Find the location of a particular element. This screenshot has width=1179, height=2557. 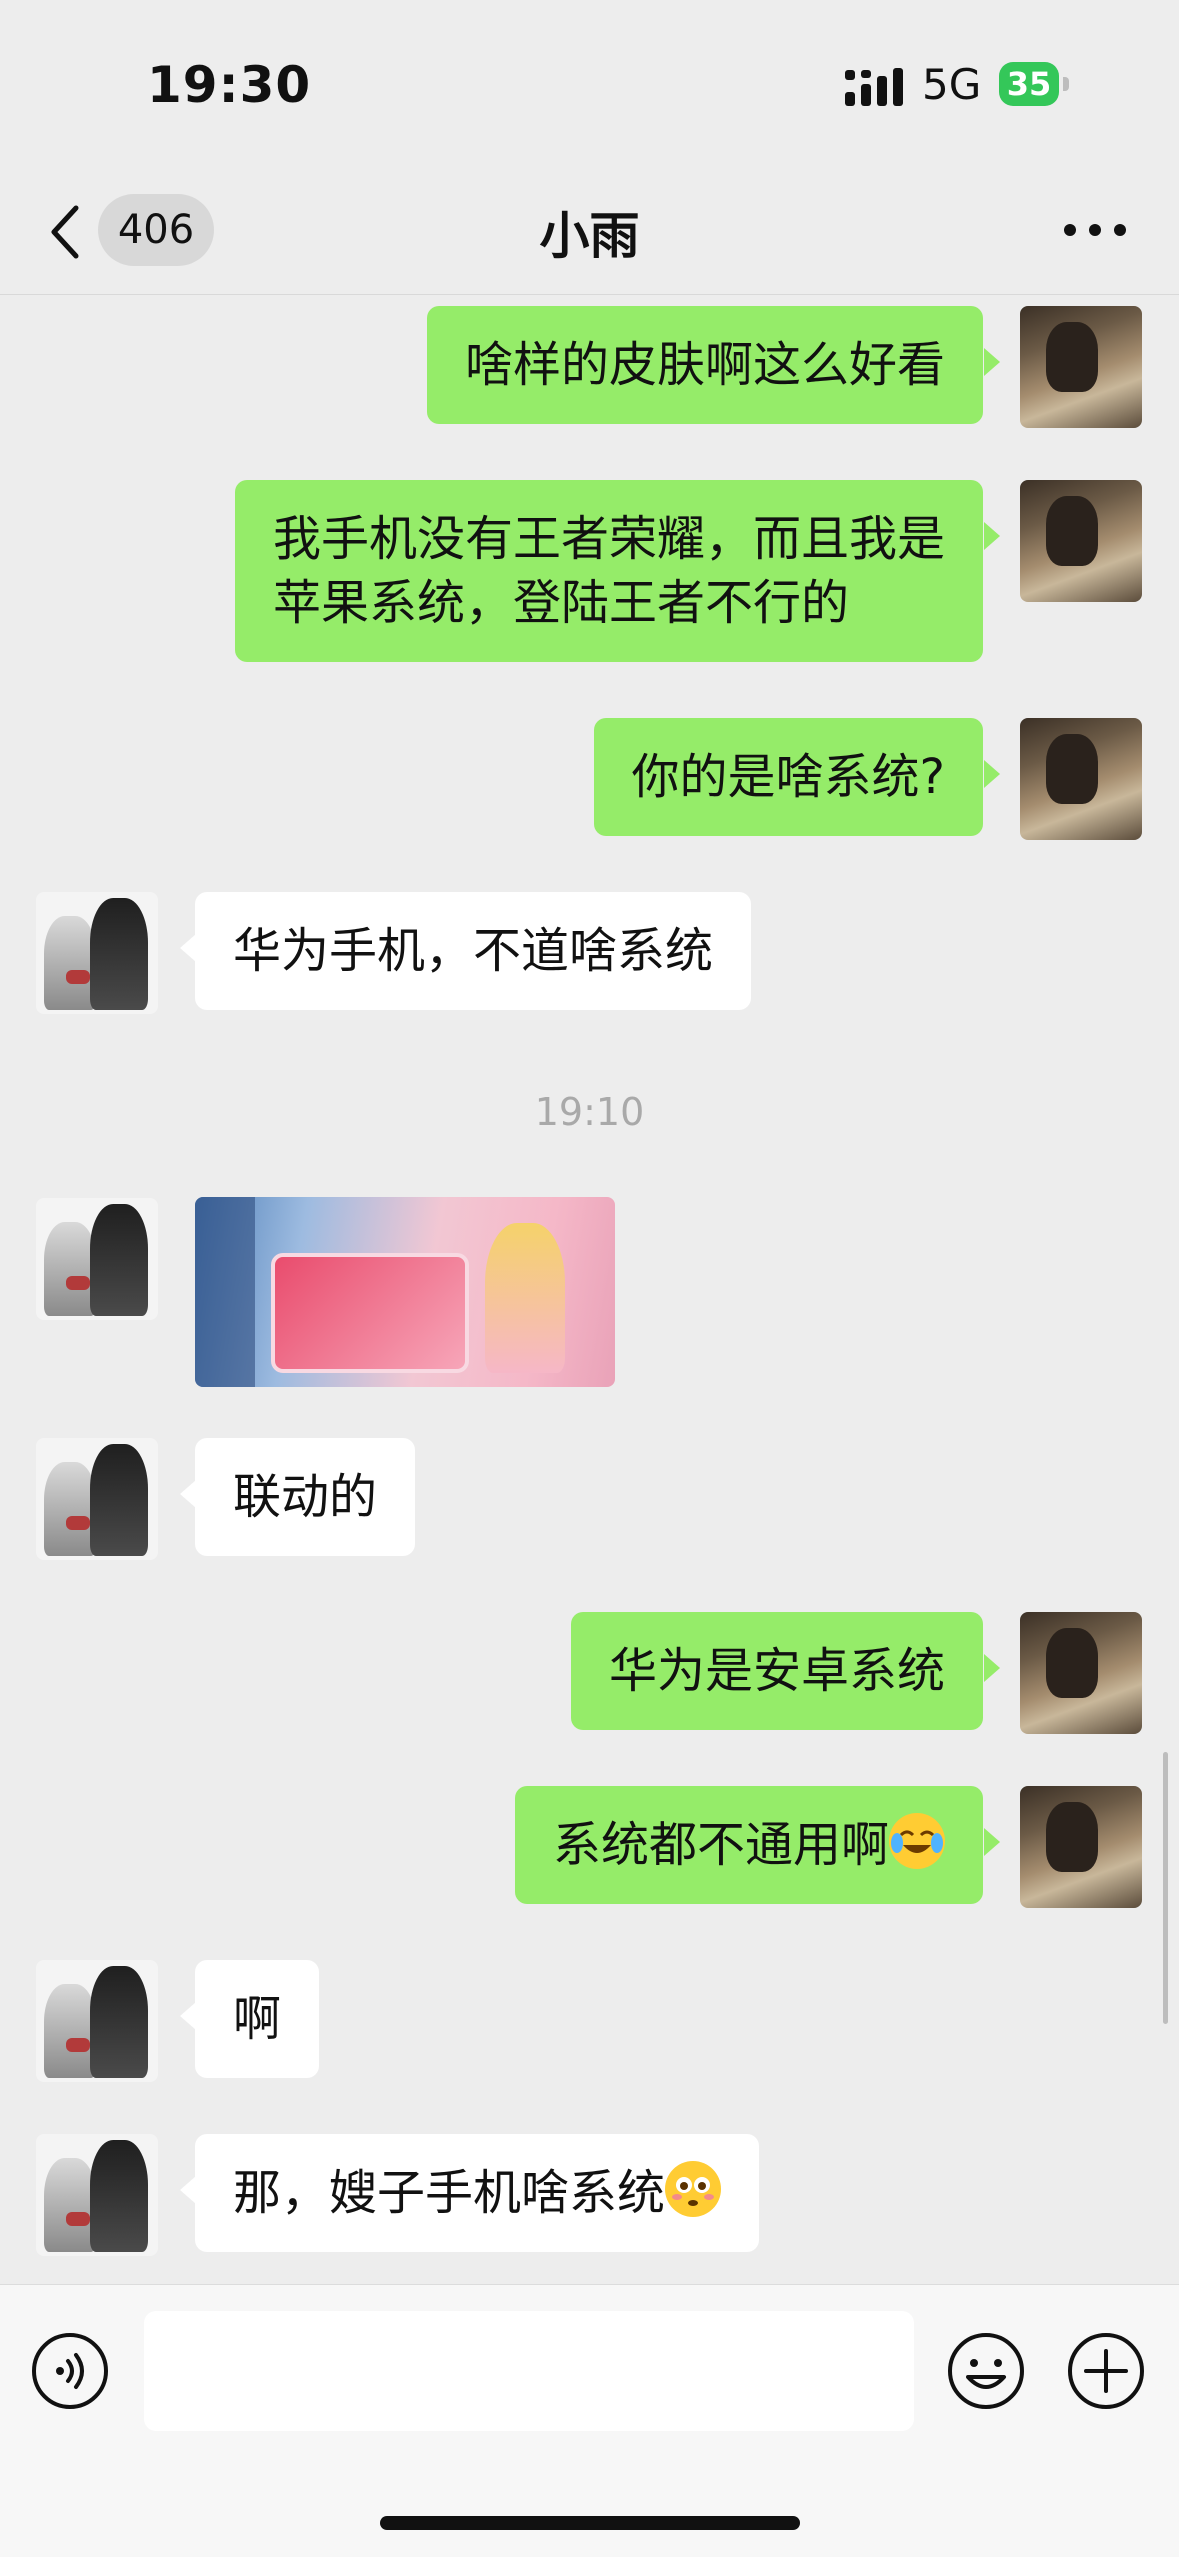

message-bubble: 啥样的皮肤啊这么好看 is located at coordinates (704, 365).